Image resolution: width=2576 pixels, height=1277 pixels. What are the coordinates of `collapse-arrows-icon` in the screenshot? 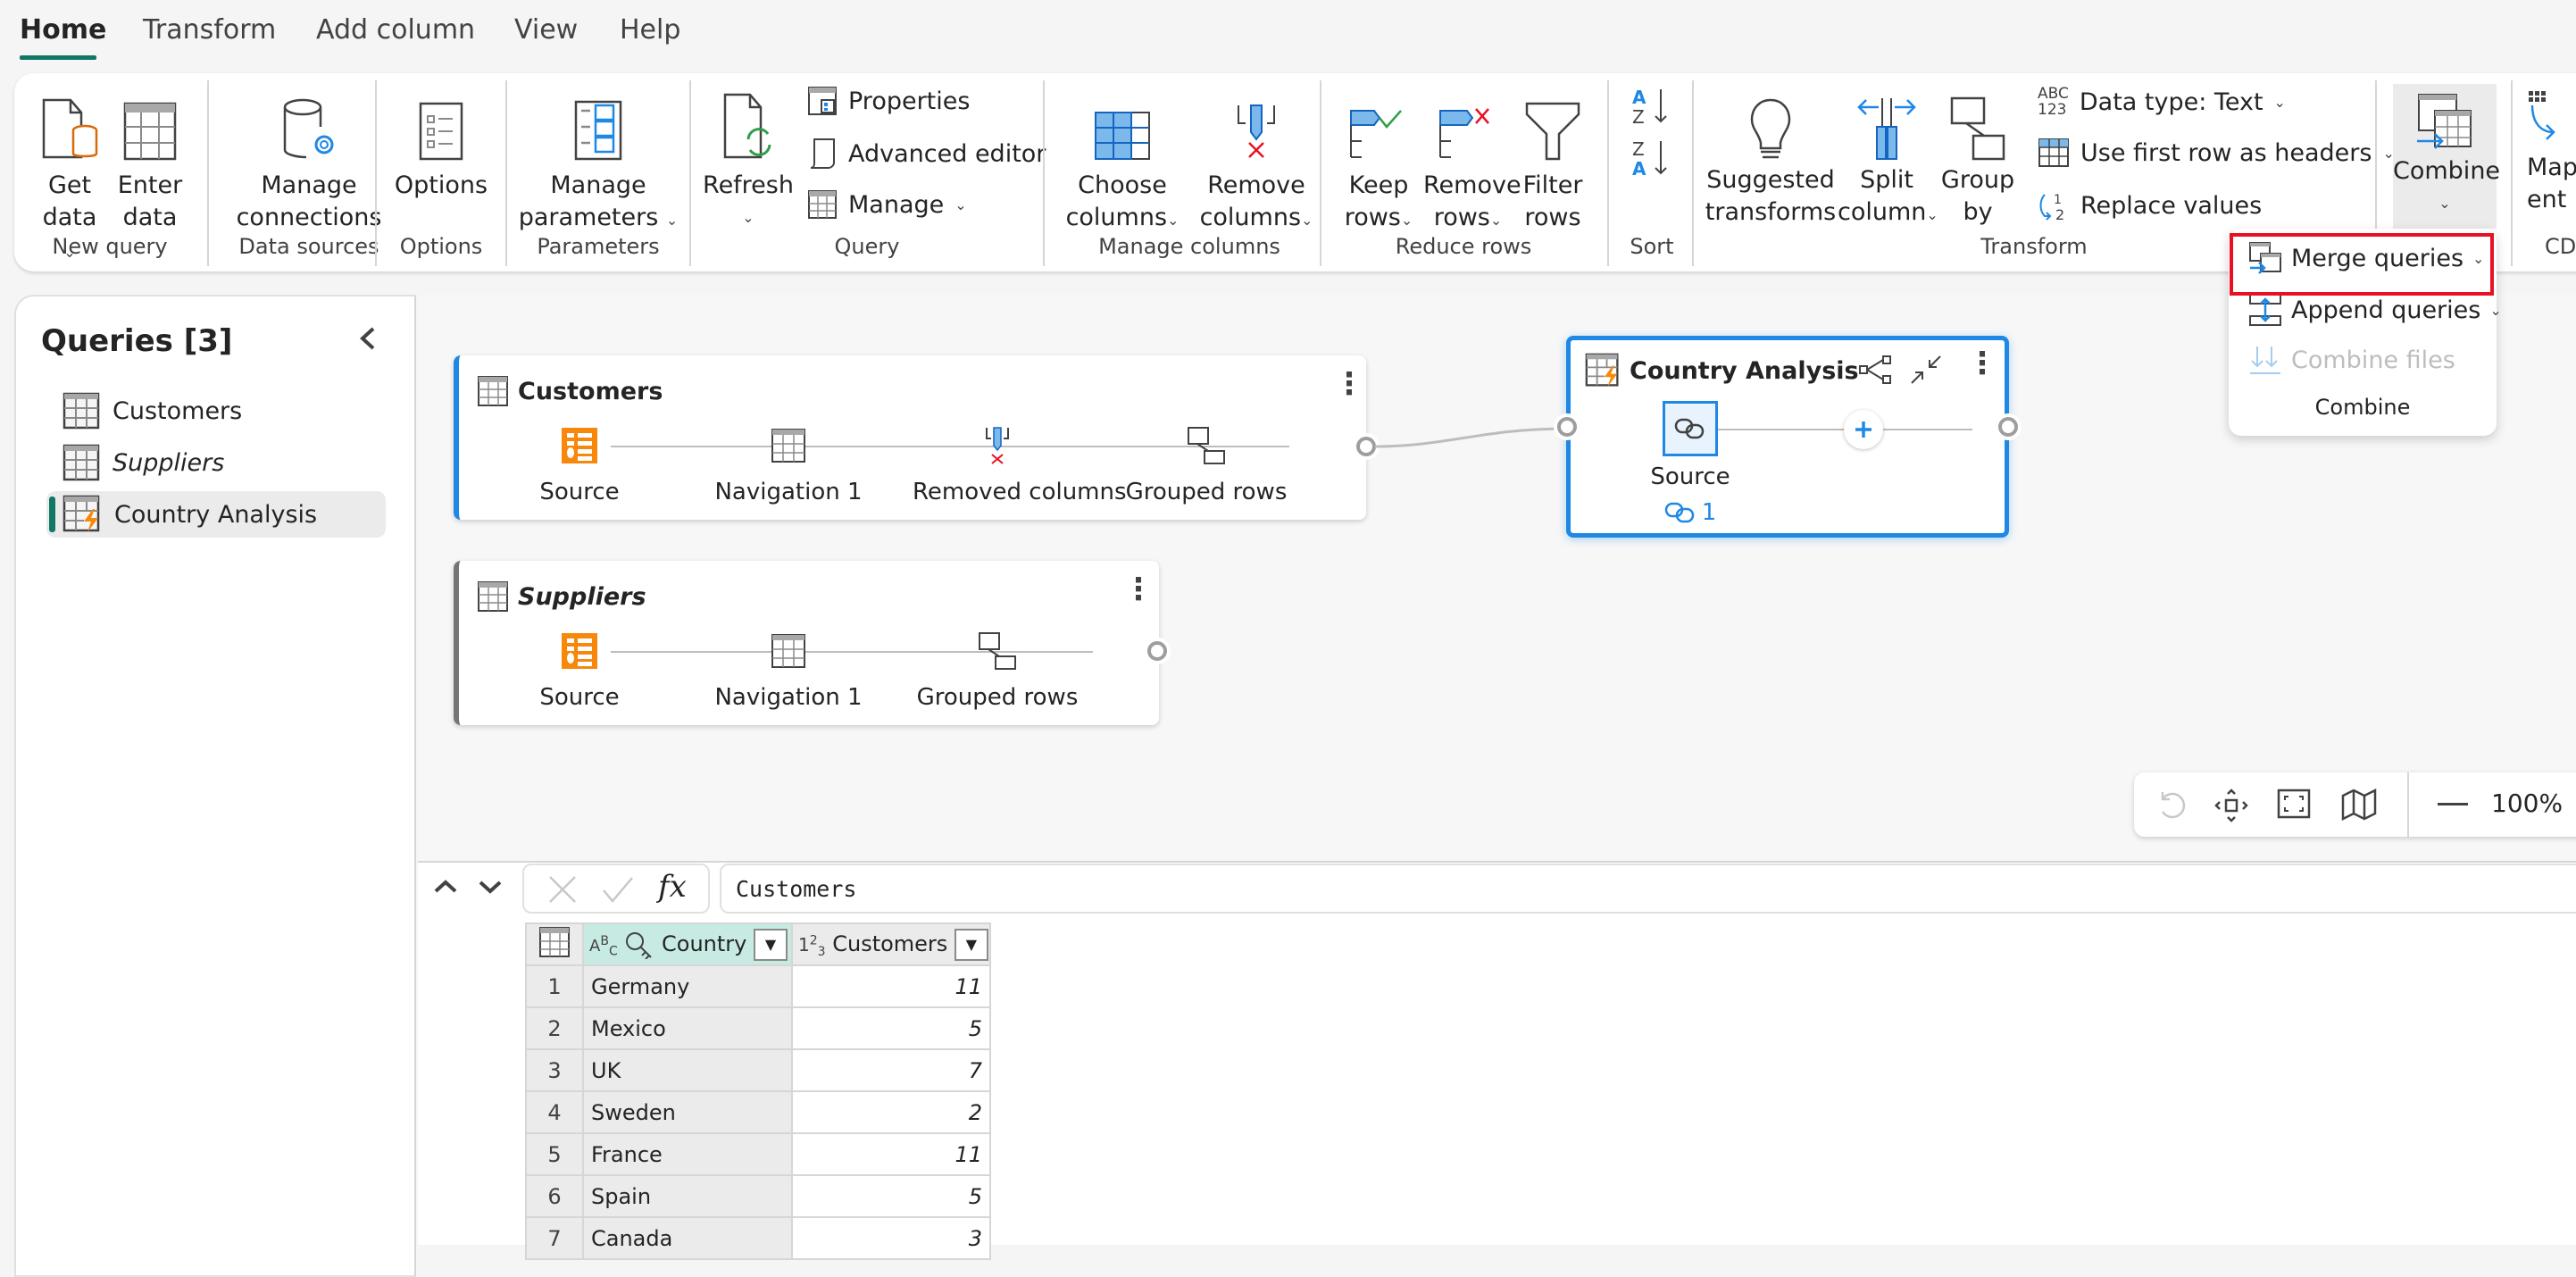 It's located at (1926, 371).